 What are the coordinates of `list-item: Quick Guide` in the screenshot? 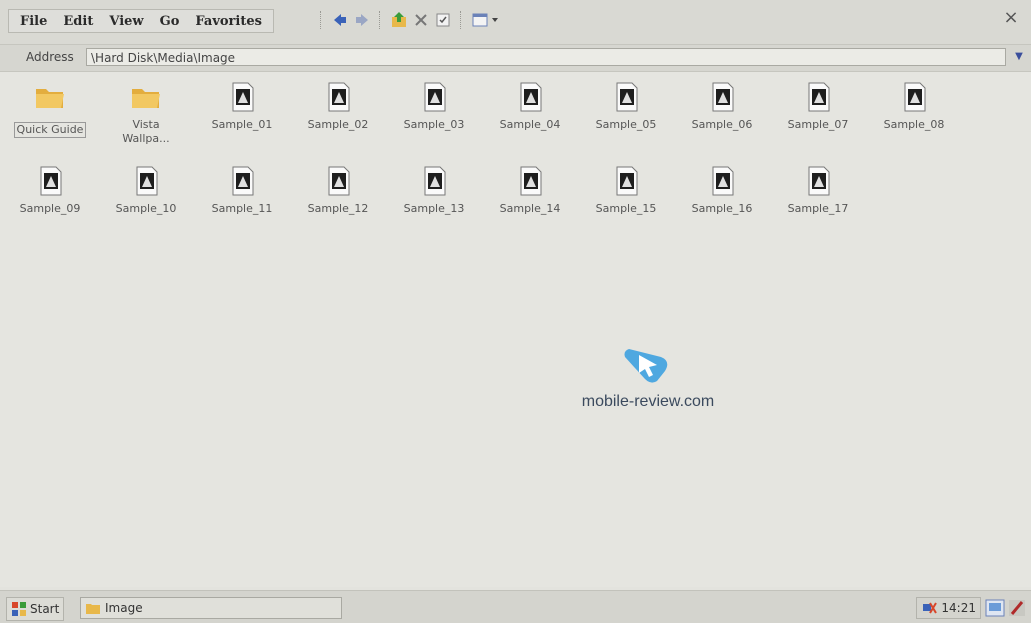 It's located at (50, 112).